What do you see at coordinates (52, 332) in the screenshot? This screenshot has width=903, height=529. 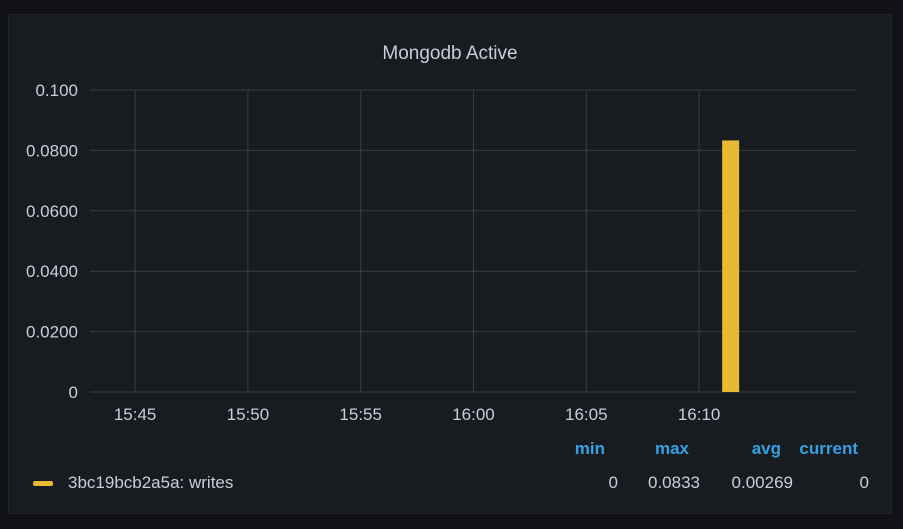 I see `y-tick-label: 0.0200` at bounding box center [52, 332].